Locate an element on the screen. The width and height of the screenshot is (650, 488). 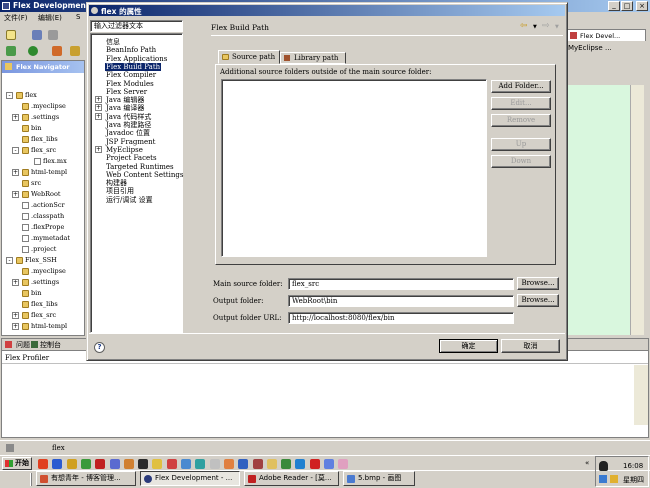
nav-tree-item: + flex_src is located at coordinates (43, 316).